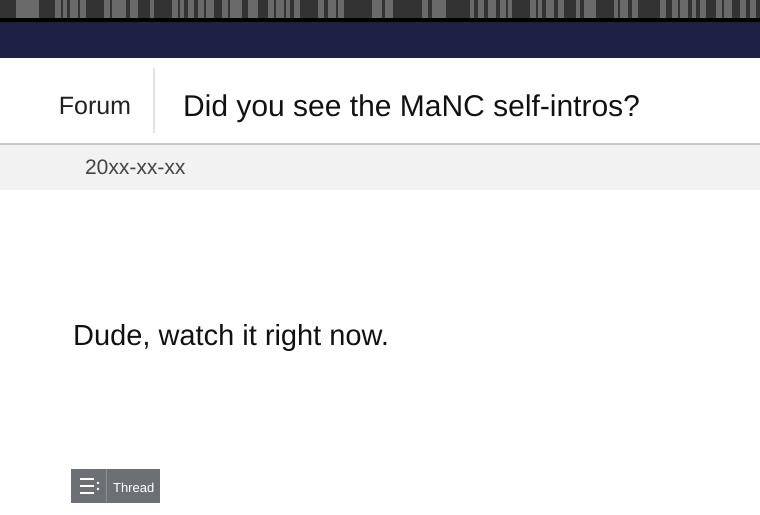 This screenshot has width=760, height=515. What do you see at coordinates (94, 106) in the screenshot?
I see `forum-label: Forum` at bounding box center [94, 106].